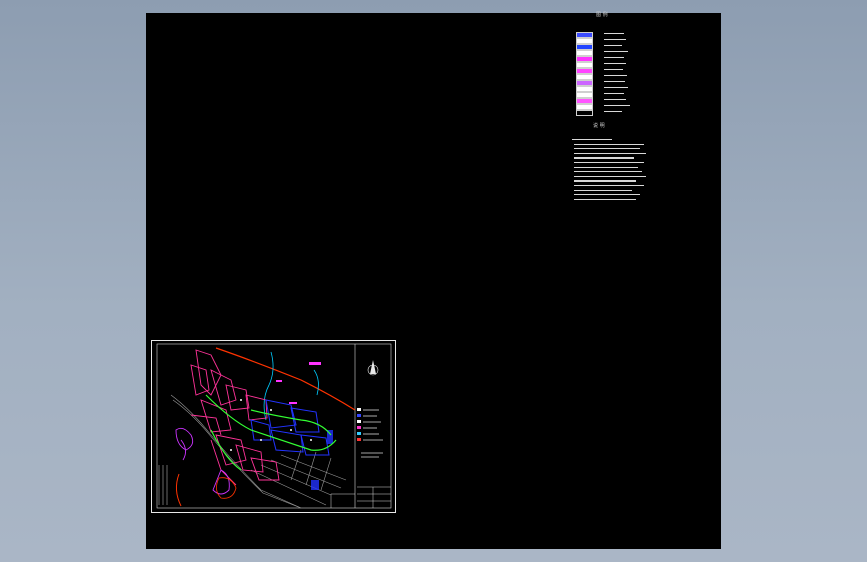 This screenshot has height=562, width=867. I want to click on planning-map-sheet, so click(273, 426).